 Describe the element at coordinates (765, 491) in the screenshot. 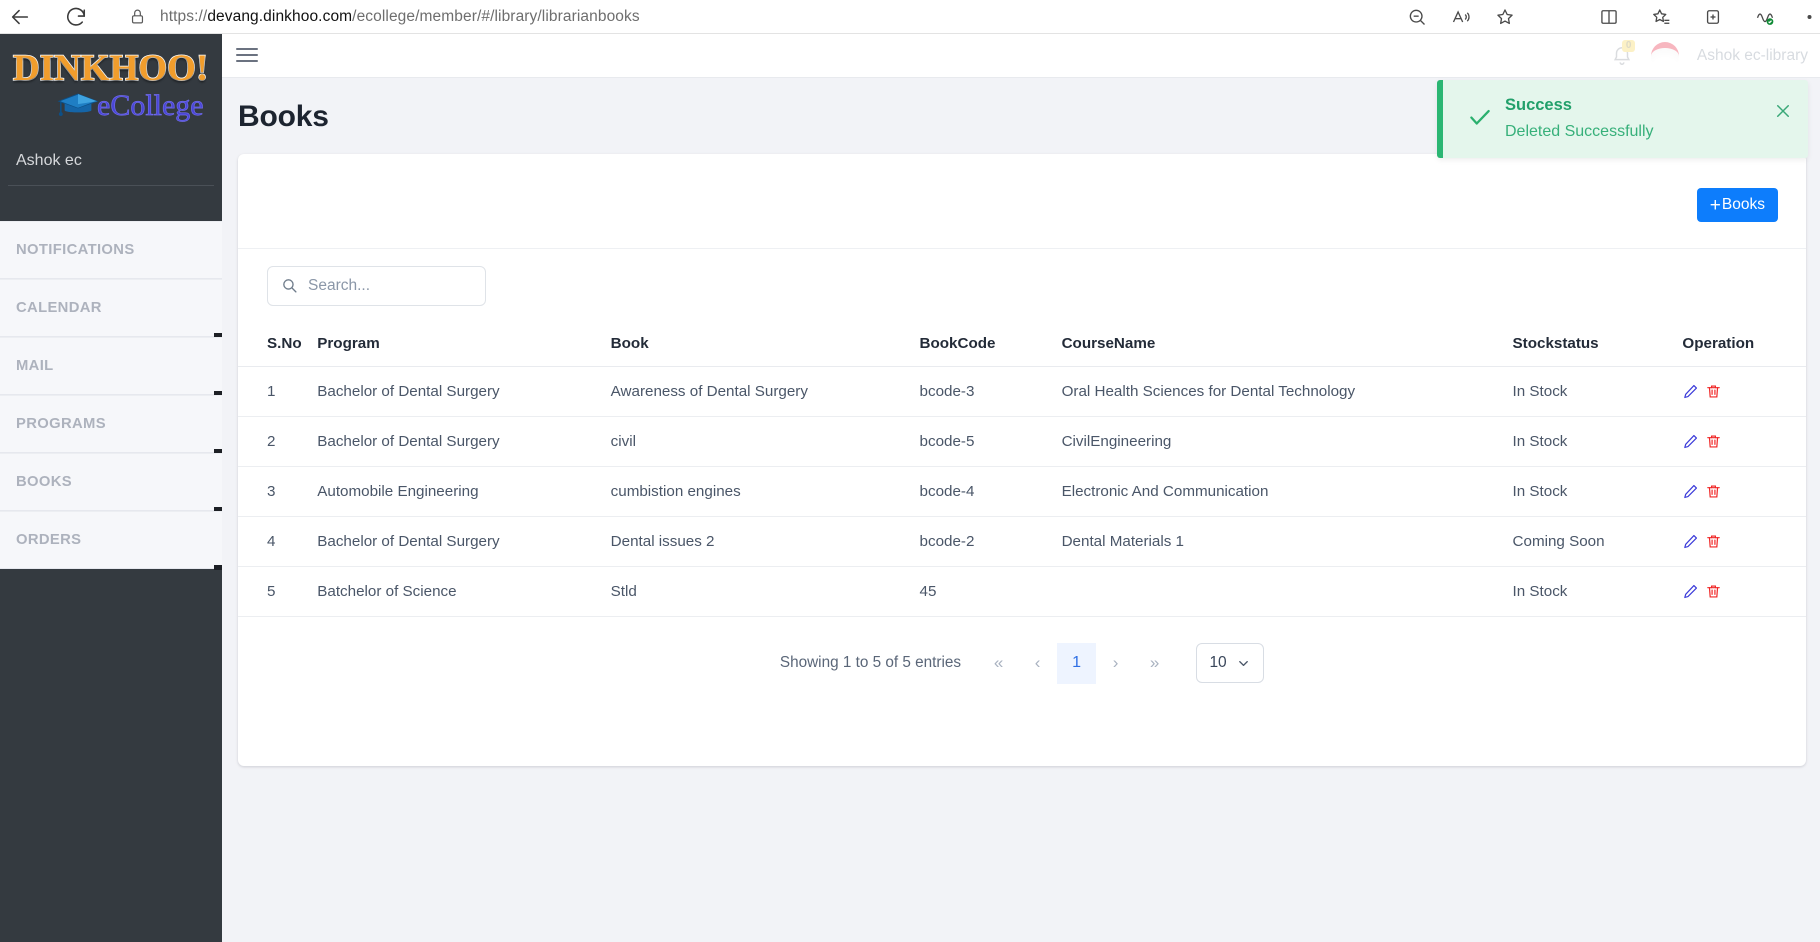

I see `cell-book: cumbistion engines` at that location.